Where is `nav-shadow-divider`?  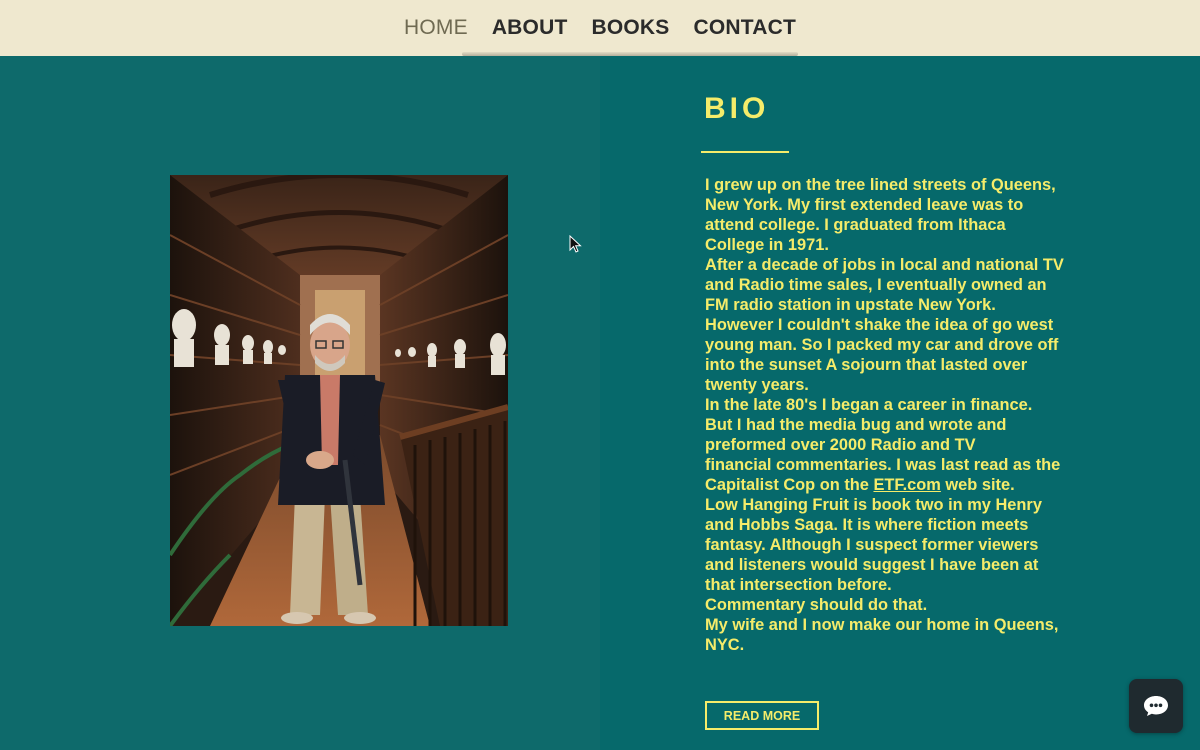
nav-shadow-divider is located at coordinates (630, 54).